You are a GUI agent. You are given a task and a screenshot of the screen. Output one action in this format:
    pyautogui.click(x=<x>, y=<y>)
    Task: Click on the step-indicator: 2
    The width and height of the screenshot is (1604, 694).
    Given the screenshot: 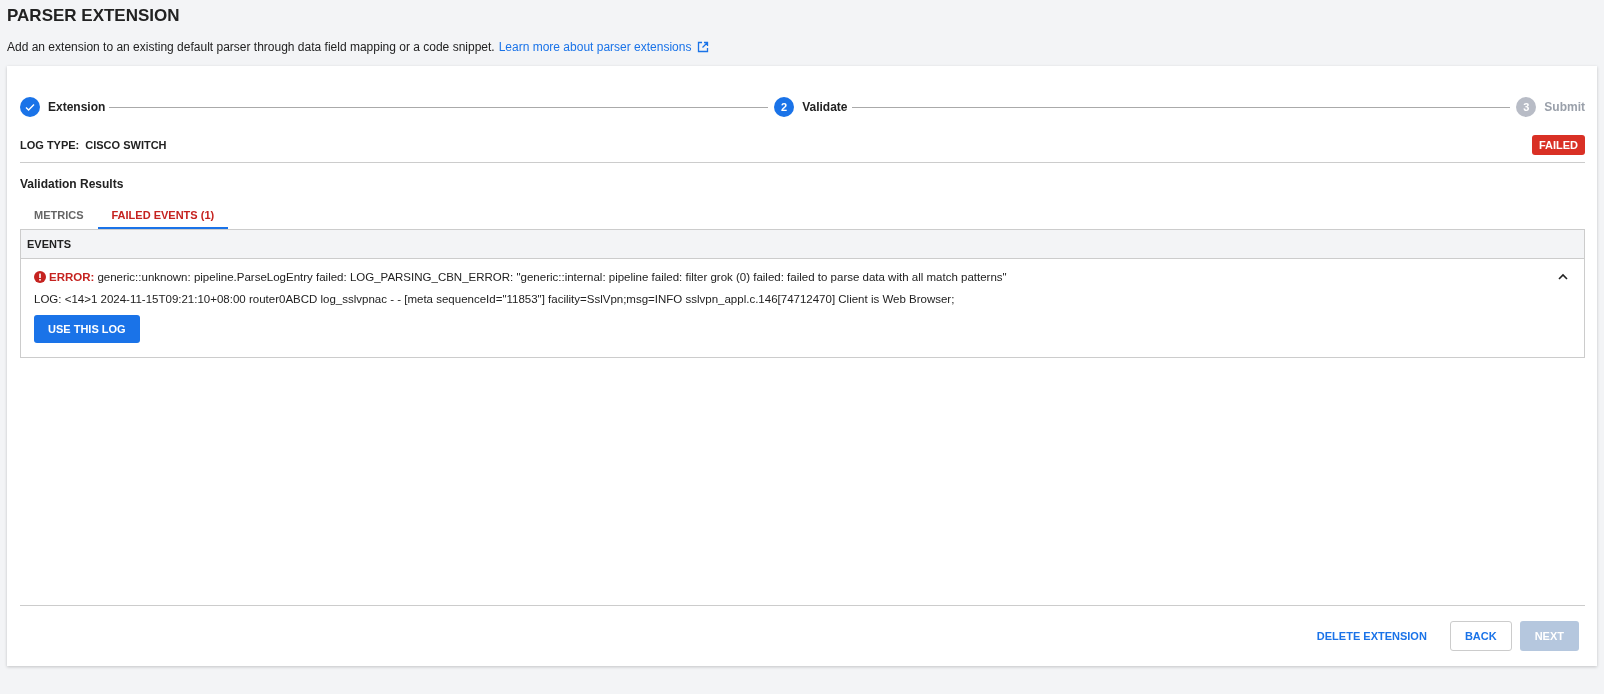 What is the action you would take?
    pyautogui.click(x=784, y=107)
    